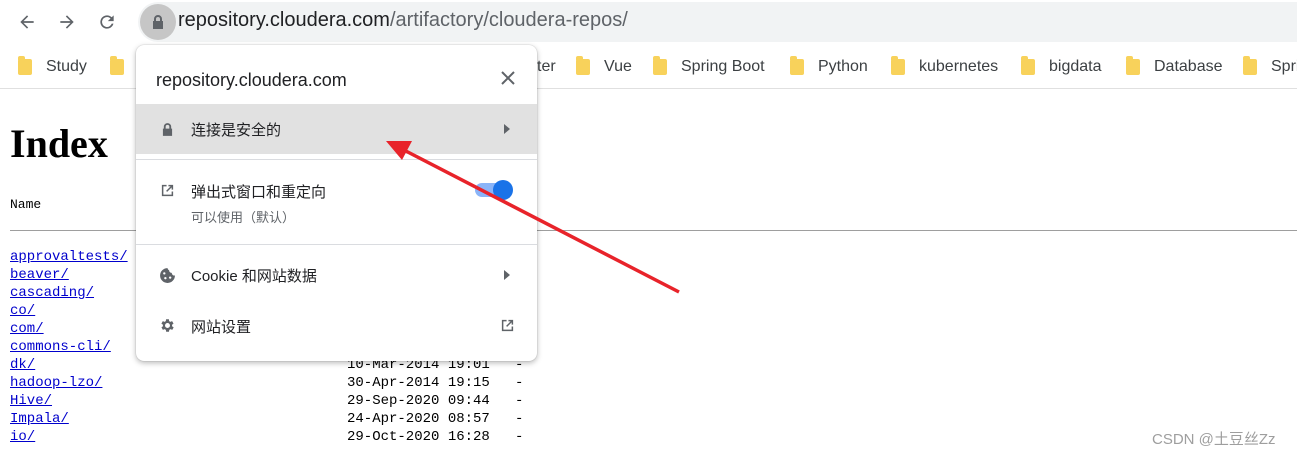 Image resolution: width=1297 pixels, height=453 pixels. What do you see at coordinates (259, 192) in the screenshot?
I see `popups-redirects-label: 弹出式窗口和重定向` at bounding box center [259, 192].